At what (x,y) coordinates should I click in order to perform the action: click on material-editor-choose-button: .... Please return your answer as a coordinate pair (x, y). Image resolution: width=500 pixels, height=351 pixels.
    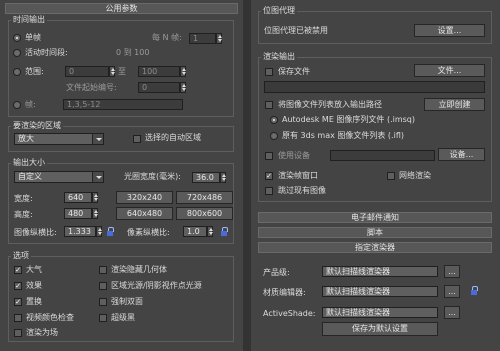
    Looking at the image, I should click on (452, 291).